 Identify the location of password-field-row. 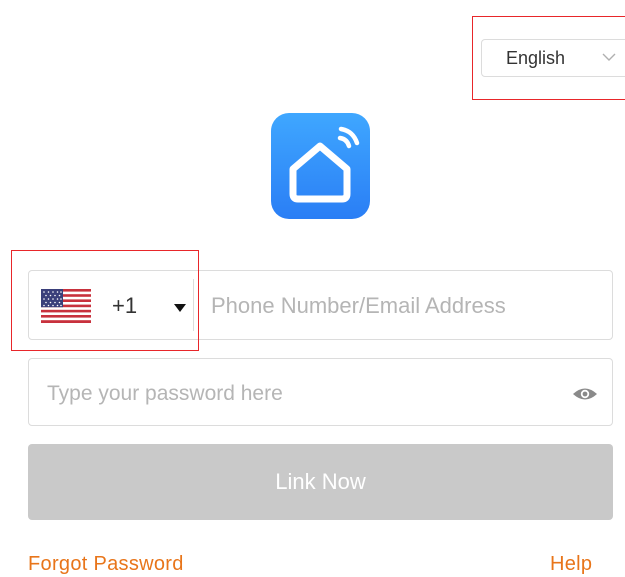
(320, 392).